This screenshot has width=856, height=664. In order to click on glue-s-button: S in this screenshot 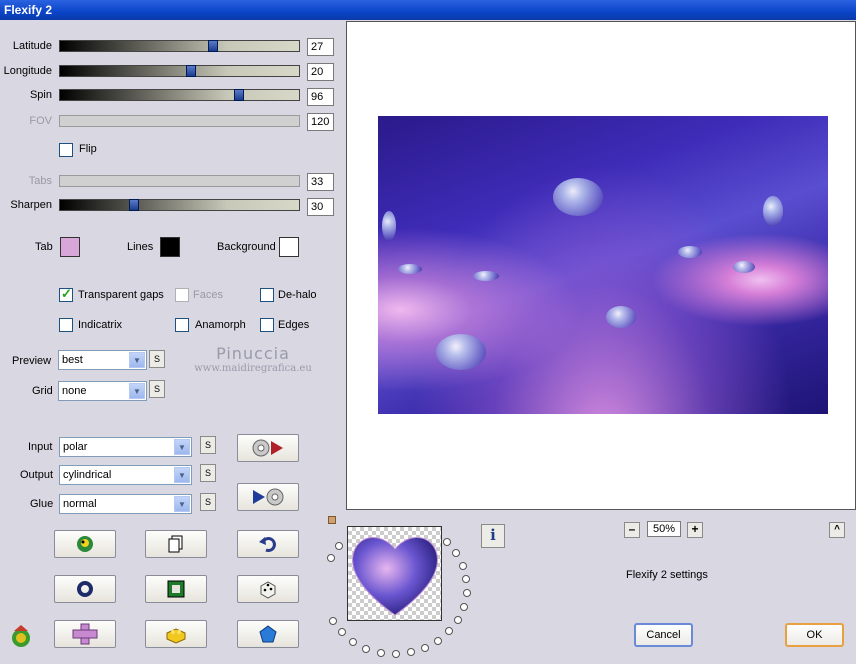, I will do `click(208, 502)`.